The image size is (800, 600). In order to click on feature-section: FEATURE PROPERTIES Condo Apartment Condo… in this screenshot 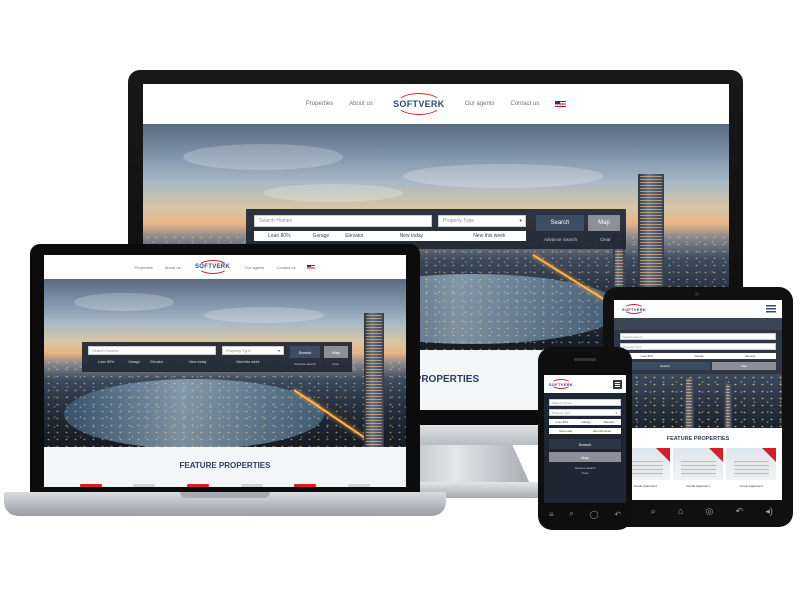, I will do `click(698, 464)`.